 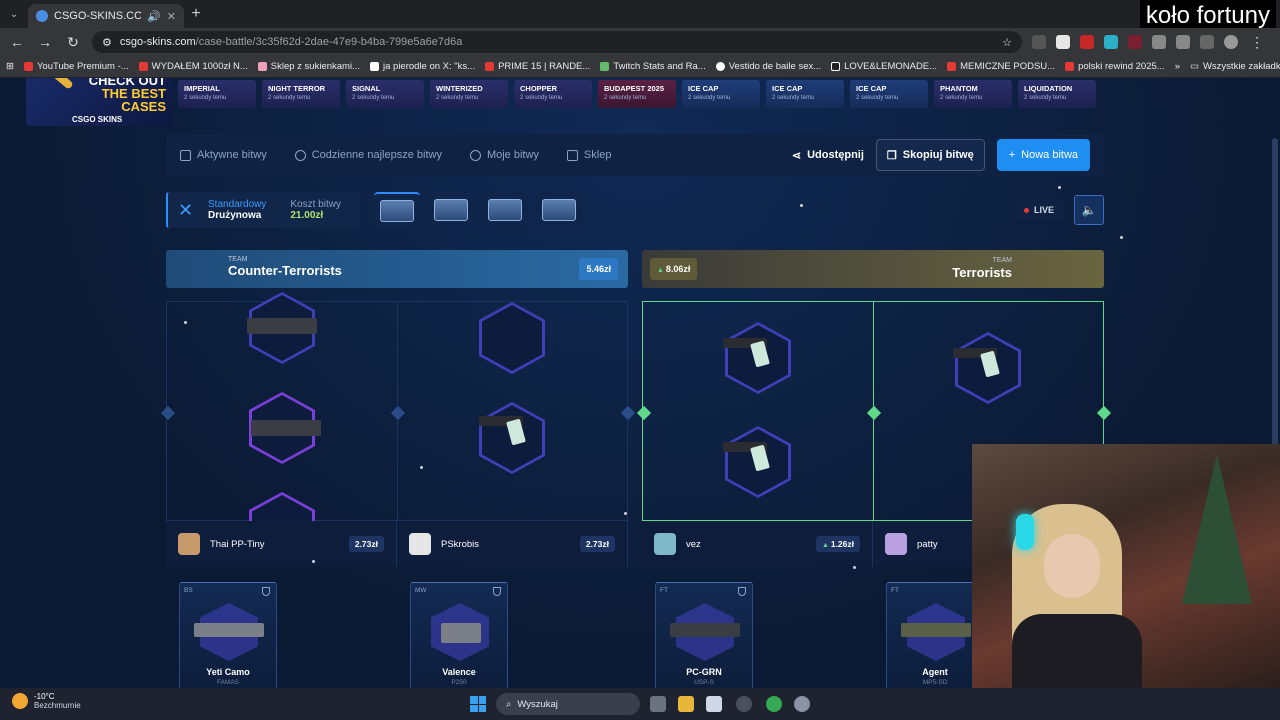 I want to click on revolver-icon, so click(x=752, y=349).